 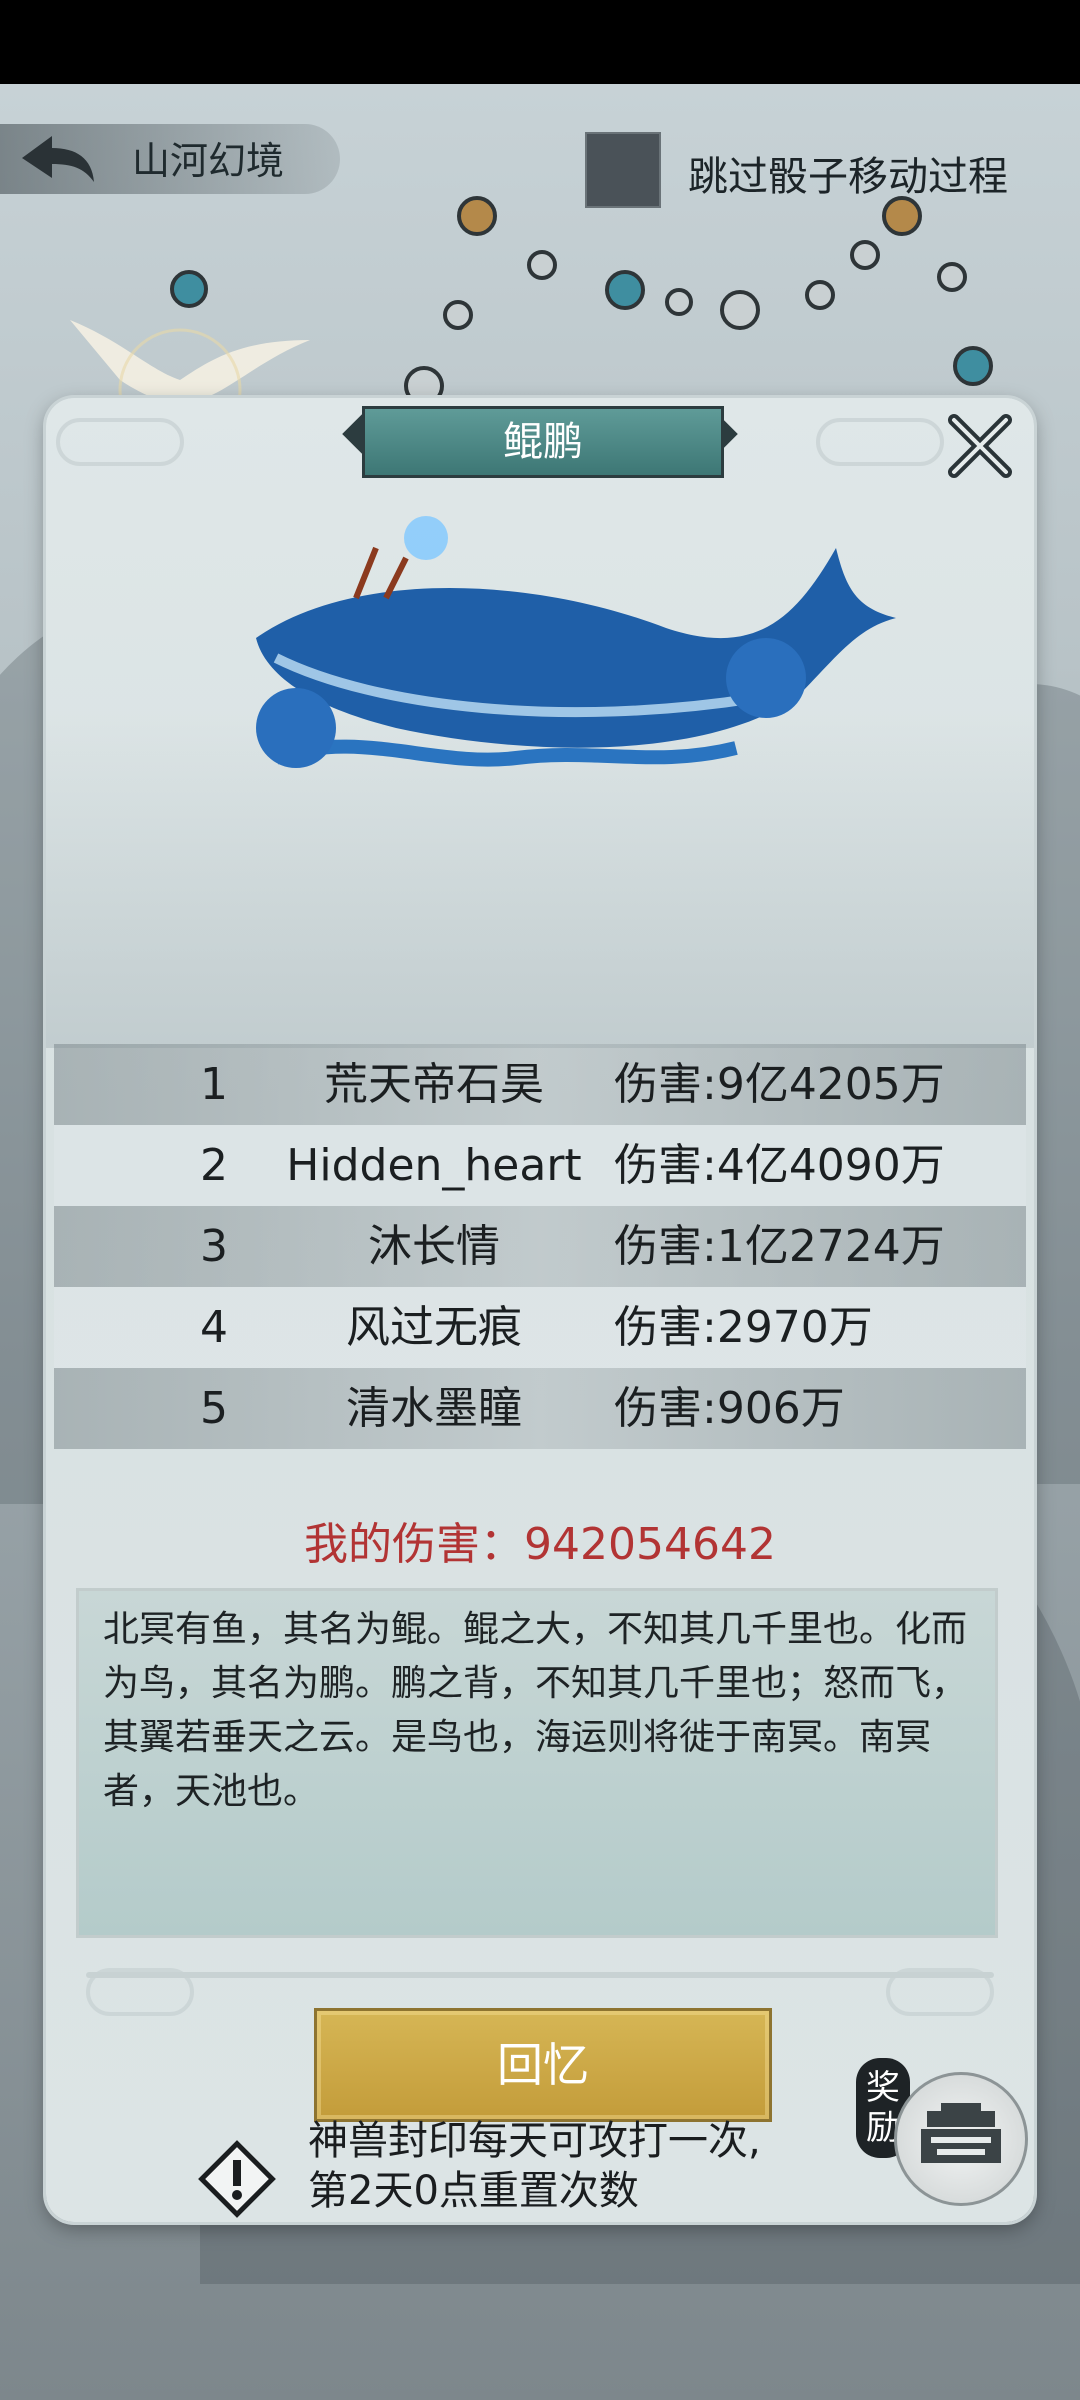 What do you see at coordinates (543, 442) in the screenshot?
I see `panel-title: 鲲鹏` at bounding box center [543, 442].